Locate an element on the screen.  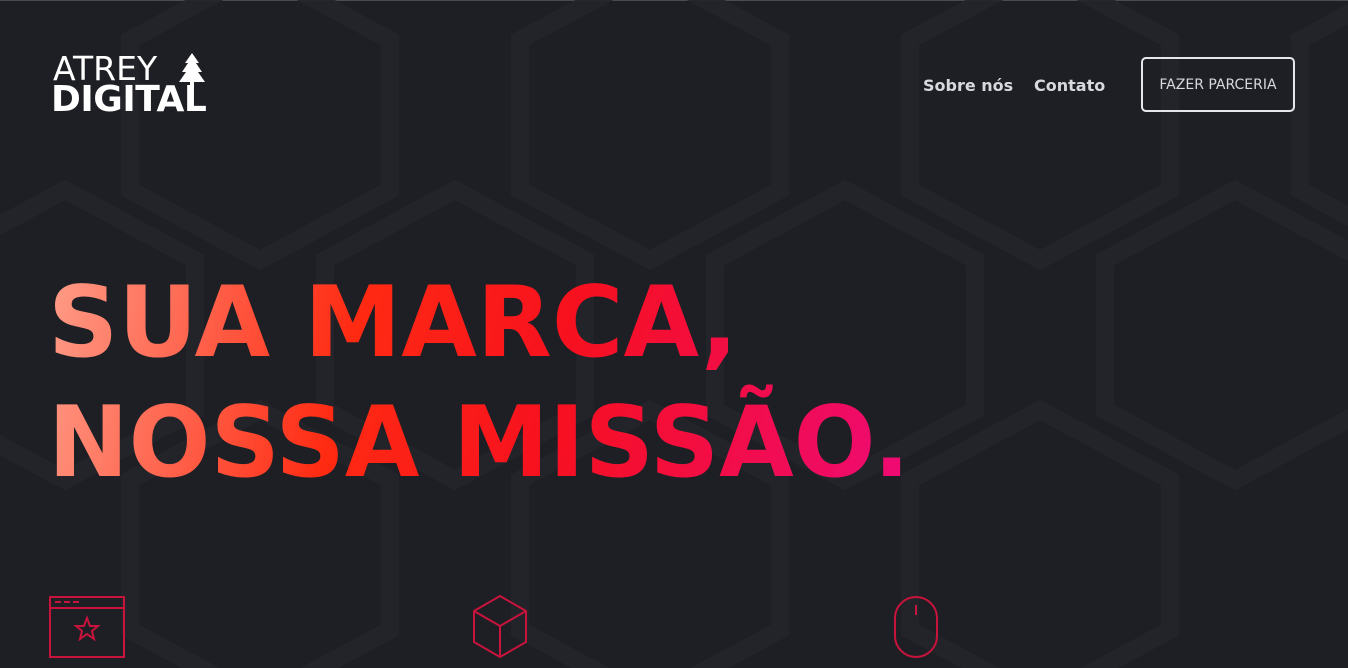
mouse-icon is located at coordinates (916, 627).